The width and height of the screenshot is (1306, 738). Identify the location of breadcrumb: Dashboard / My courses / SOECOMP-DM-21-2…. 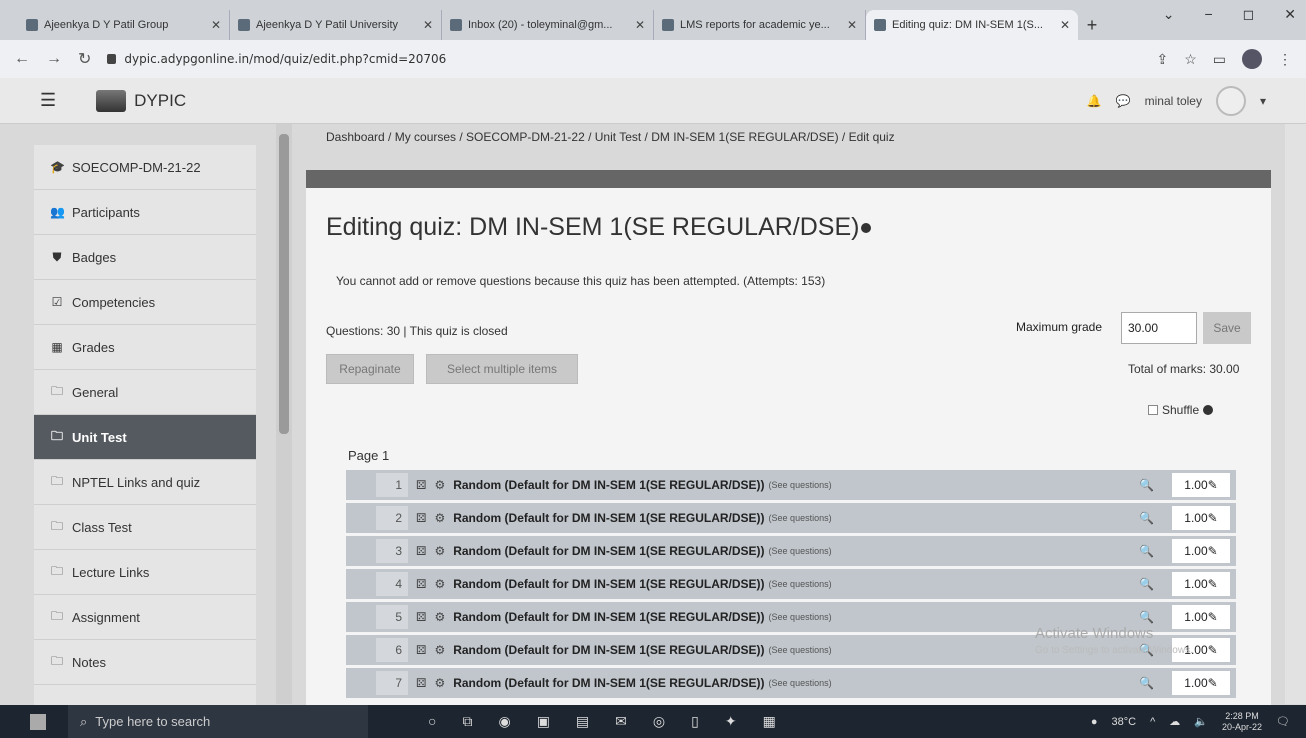
(610, 137).